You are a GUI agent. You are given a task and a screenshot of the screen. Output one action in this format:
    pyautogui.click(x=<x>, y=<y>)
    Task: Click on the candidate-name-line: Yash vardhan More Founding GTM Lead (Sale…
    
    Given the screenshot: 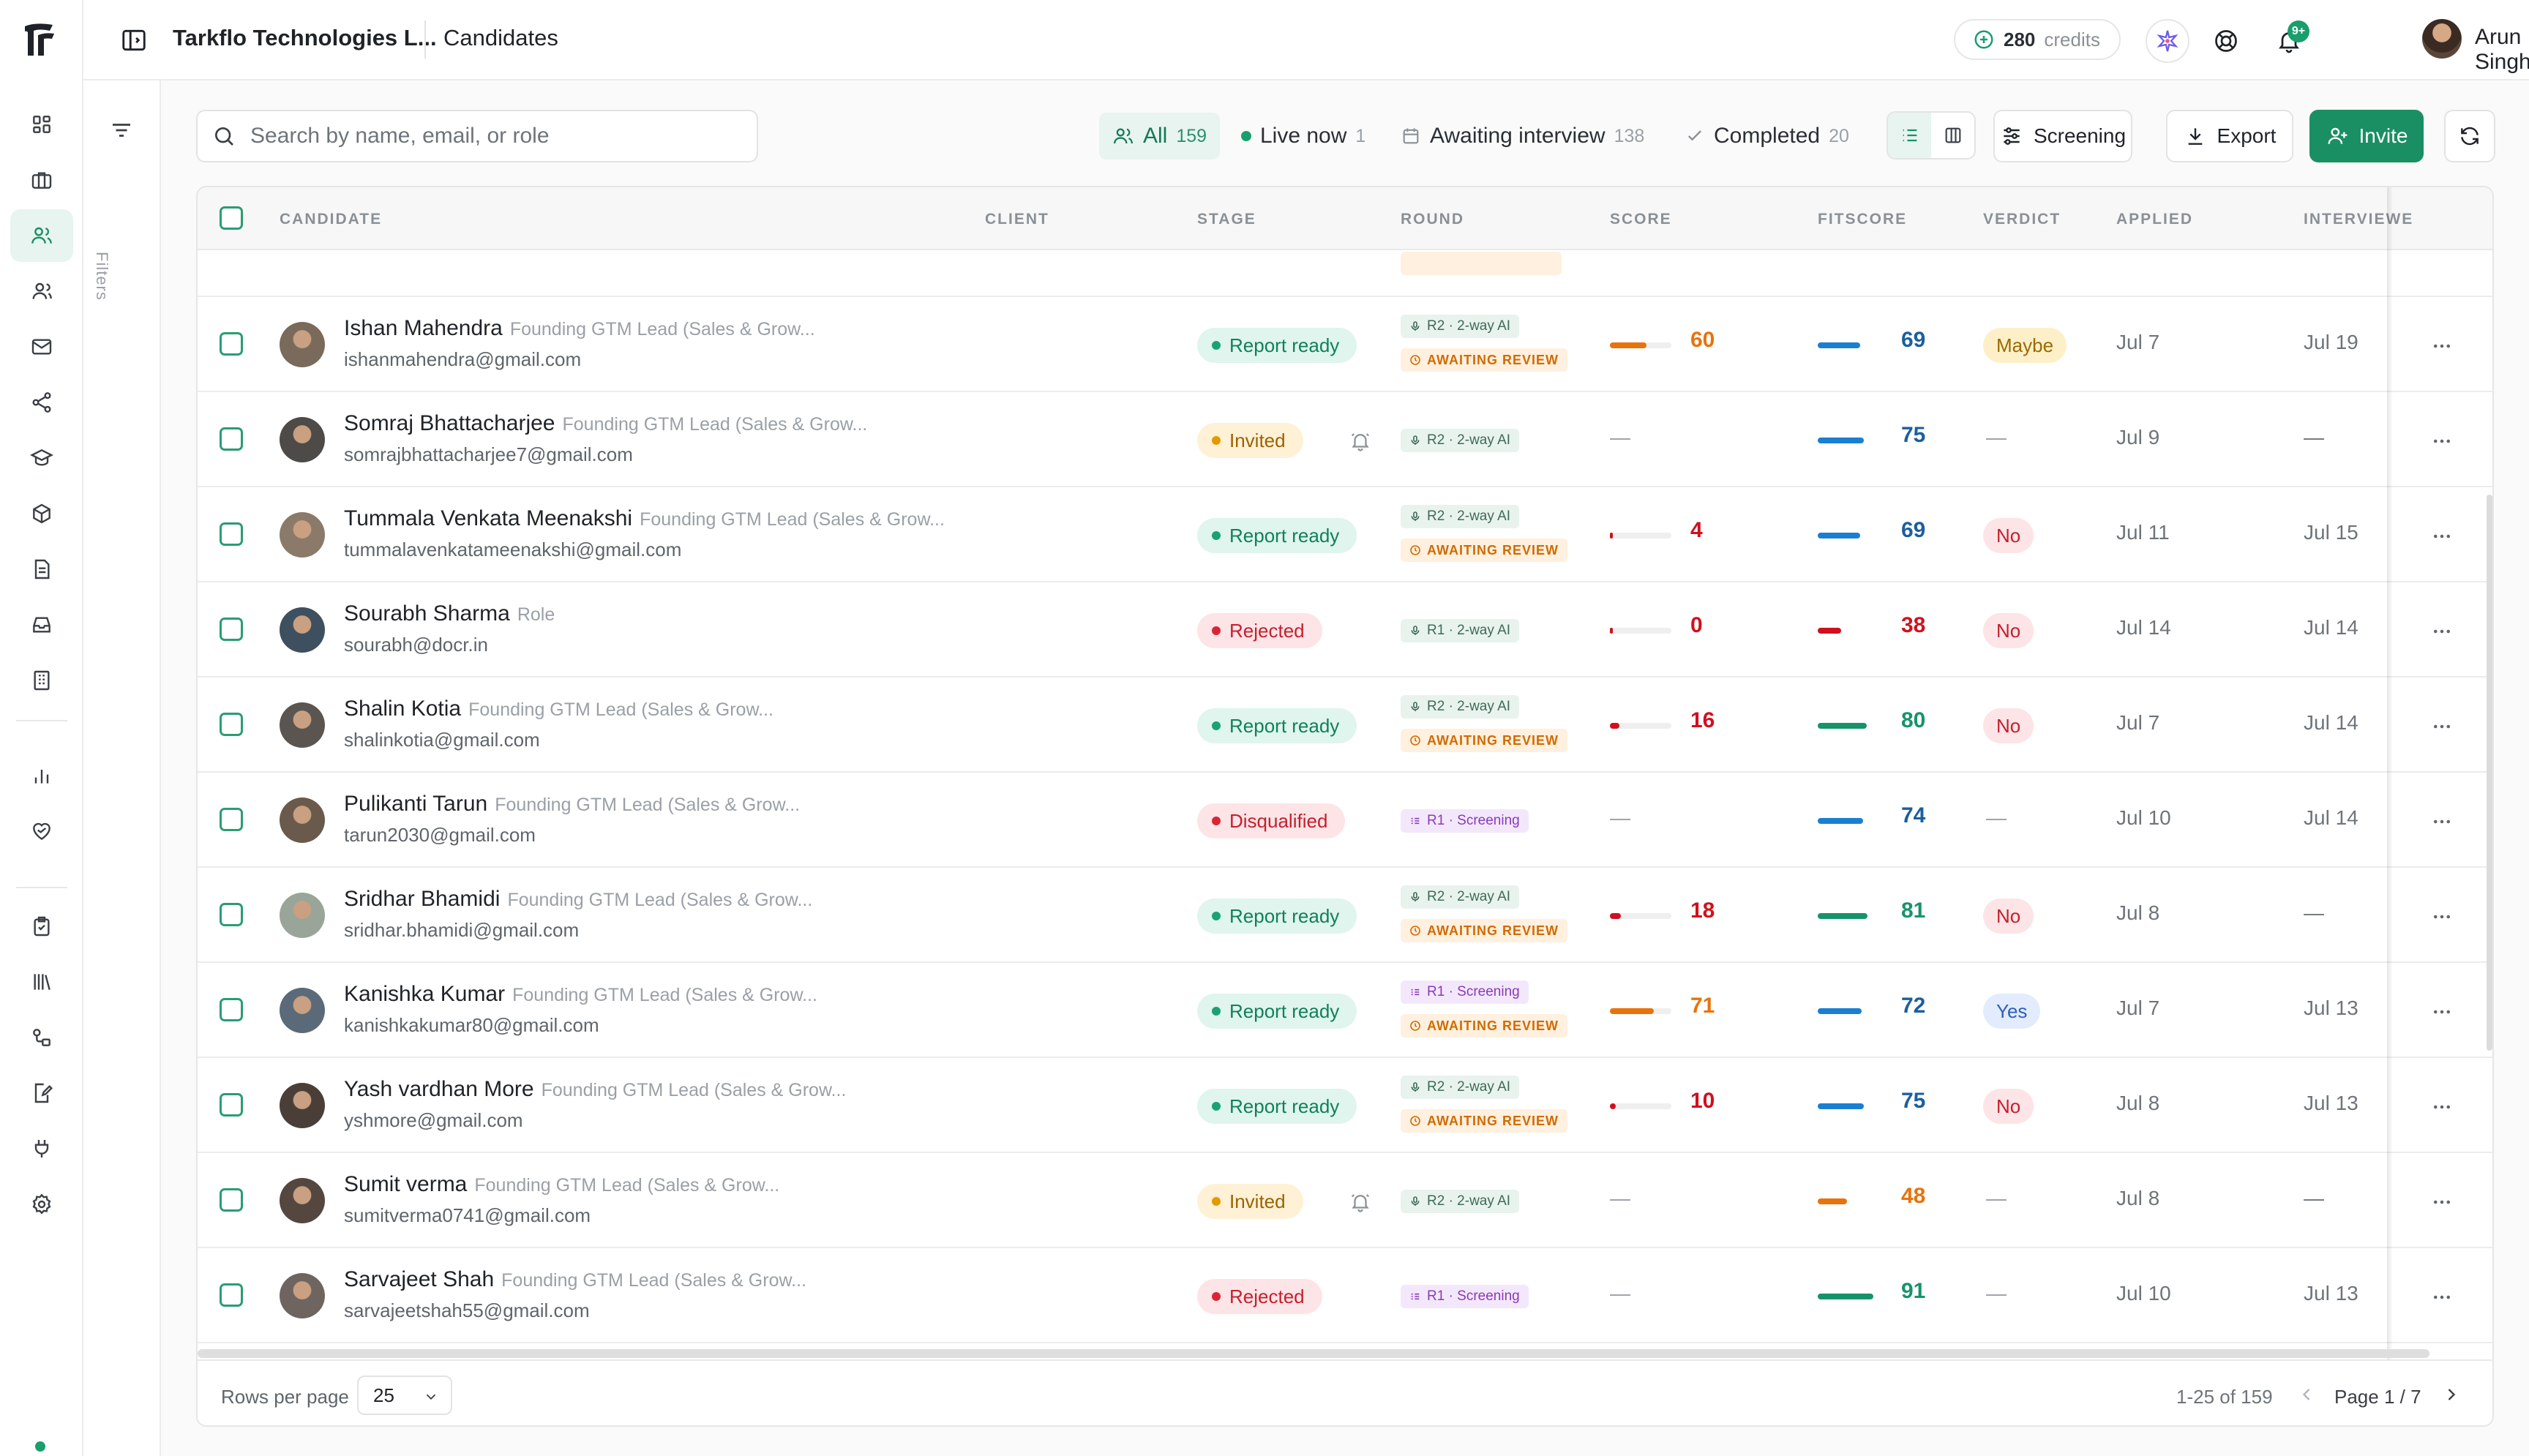 What is the action you would take?
    pyautogui.click(x=595, y=1089)
    